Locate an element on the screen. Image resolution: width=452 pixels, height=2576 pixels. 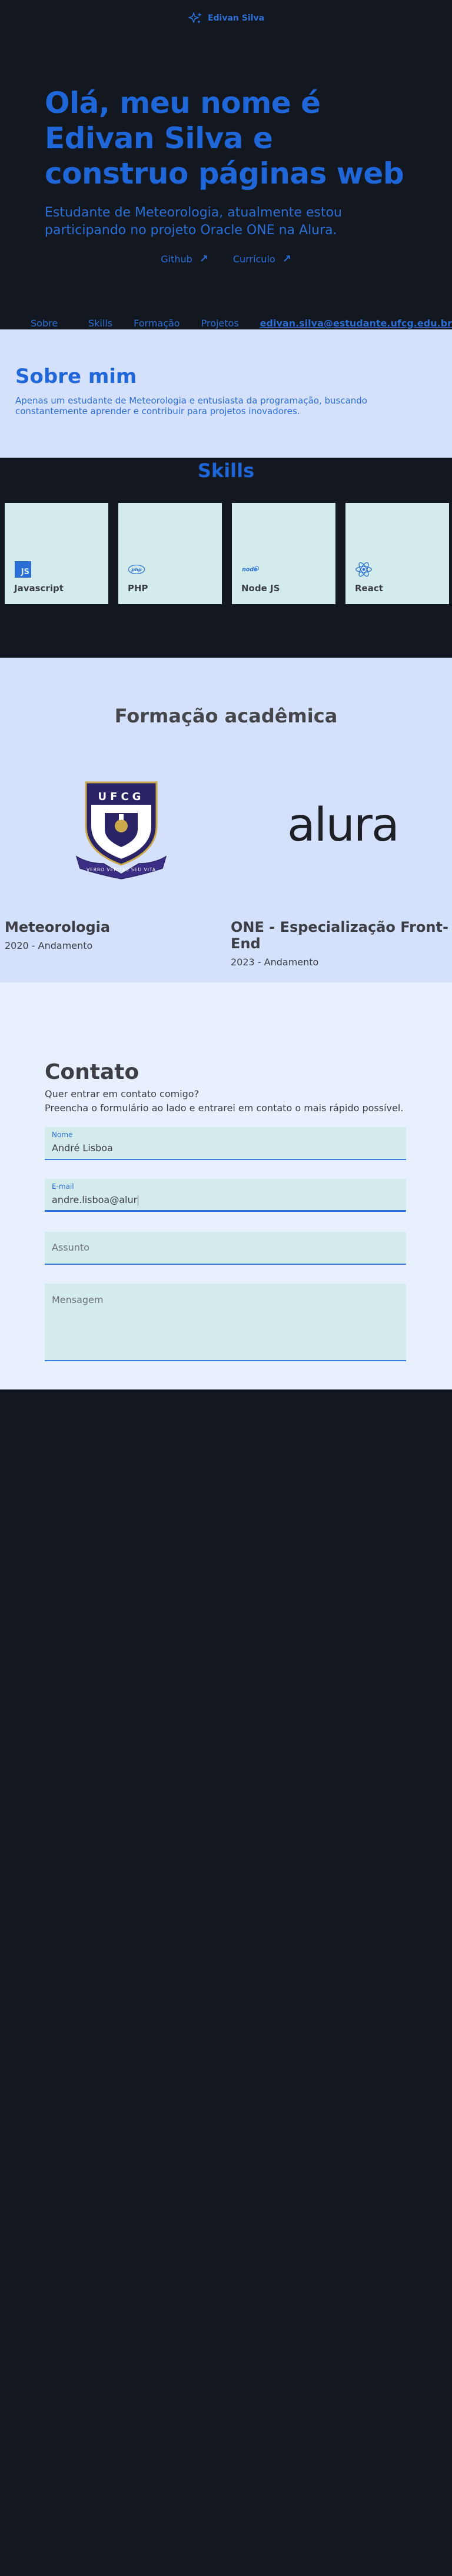
name-field: Nome André Lisboa is located at coordinates (225, 1143).